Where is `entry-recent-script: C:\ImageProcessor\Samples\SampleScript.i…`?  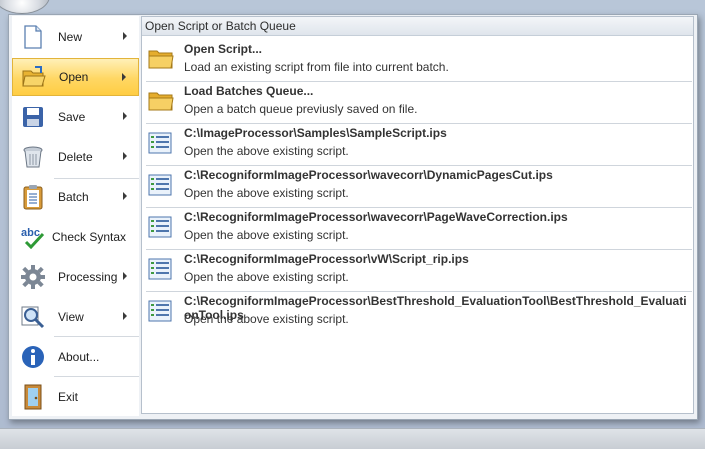
entry-recent-script: C:\ImageProcessor\Samples\SampleScript.i… is located at coordinates (417, 143).